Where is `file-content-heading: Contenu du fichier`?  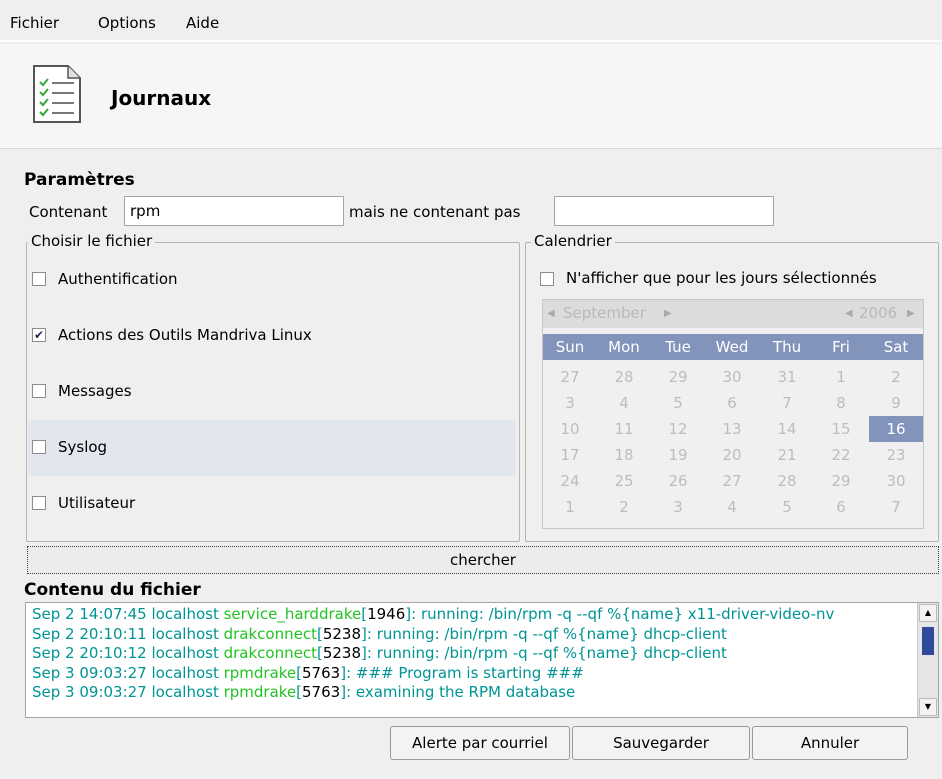 file-content-heading: Contenu du fichier is located at coordinates (112, 590).